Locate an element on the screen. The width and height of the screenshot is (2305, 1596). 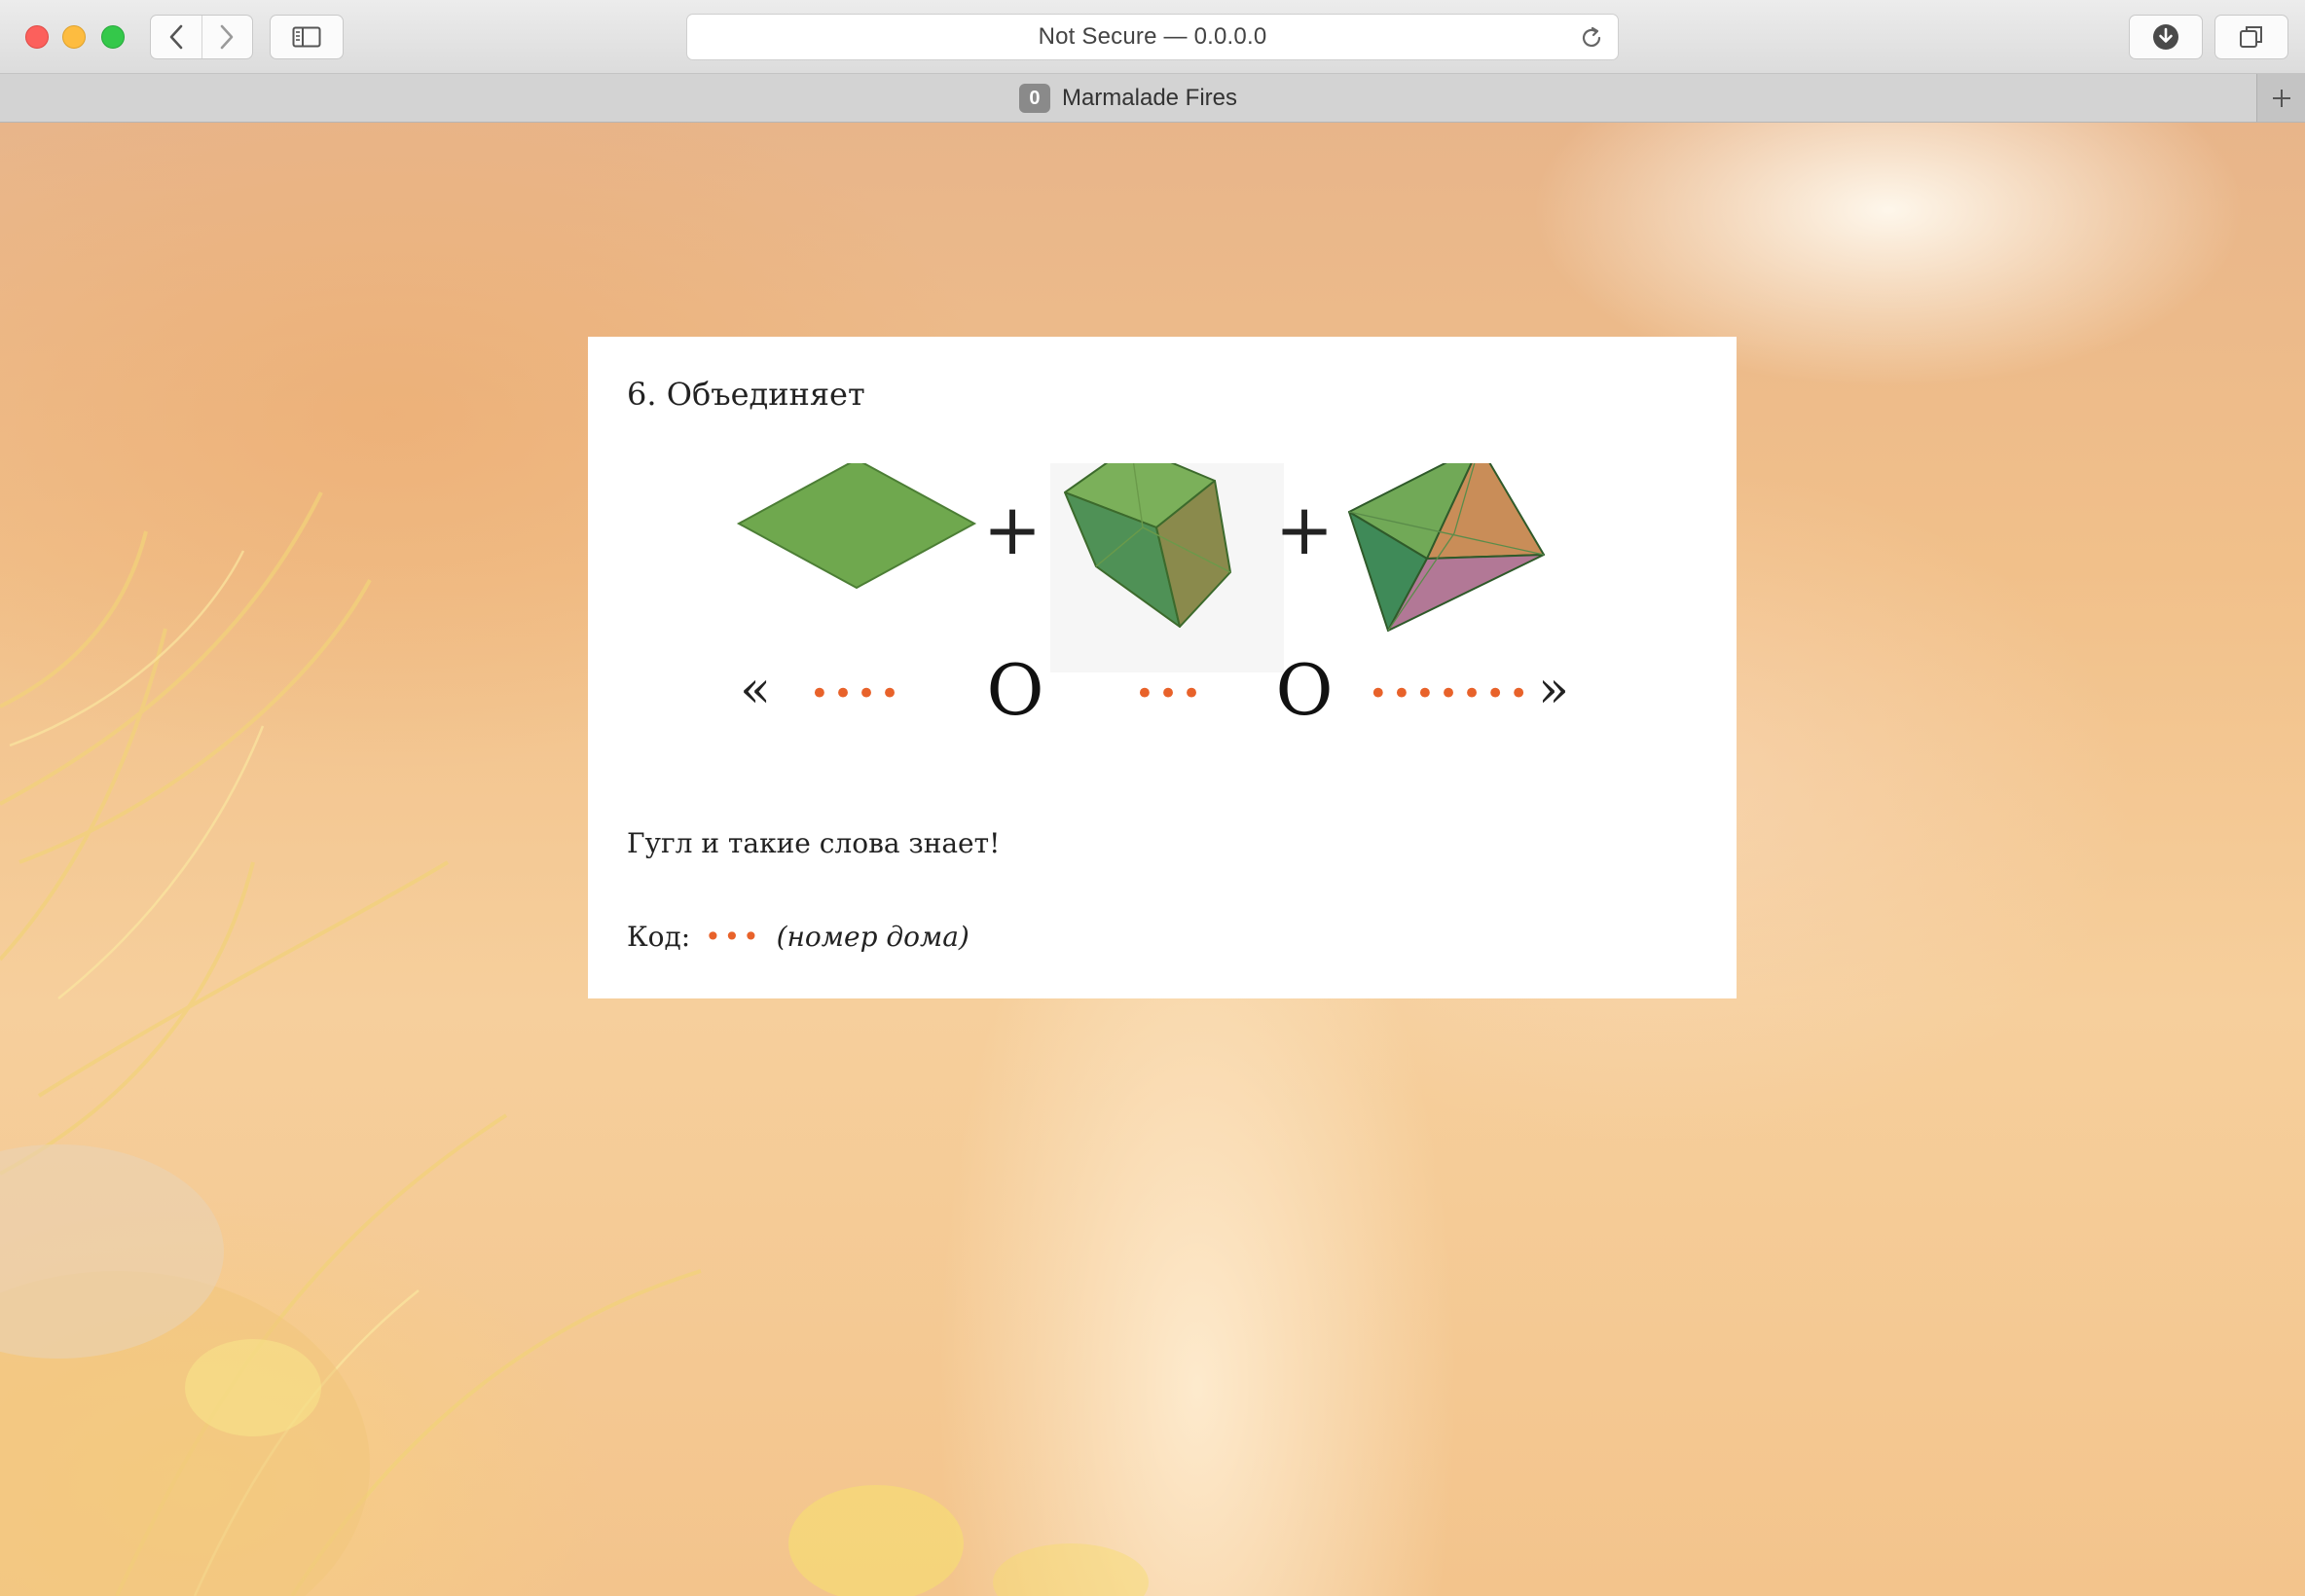
tab-overview-icon is located at coordinates (2251, 37).